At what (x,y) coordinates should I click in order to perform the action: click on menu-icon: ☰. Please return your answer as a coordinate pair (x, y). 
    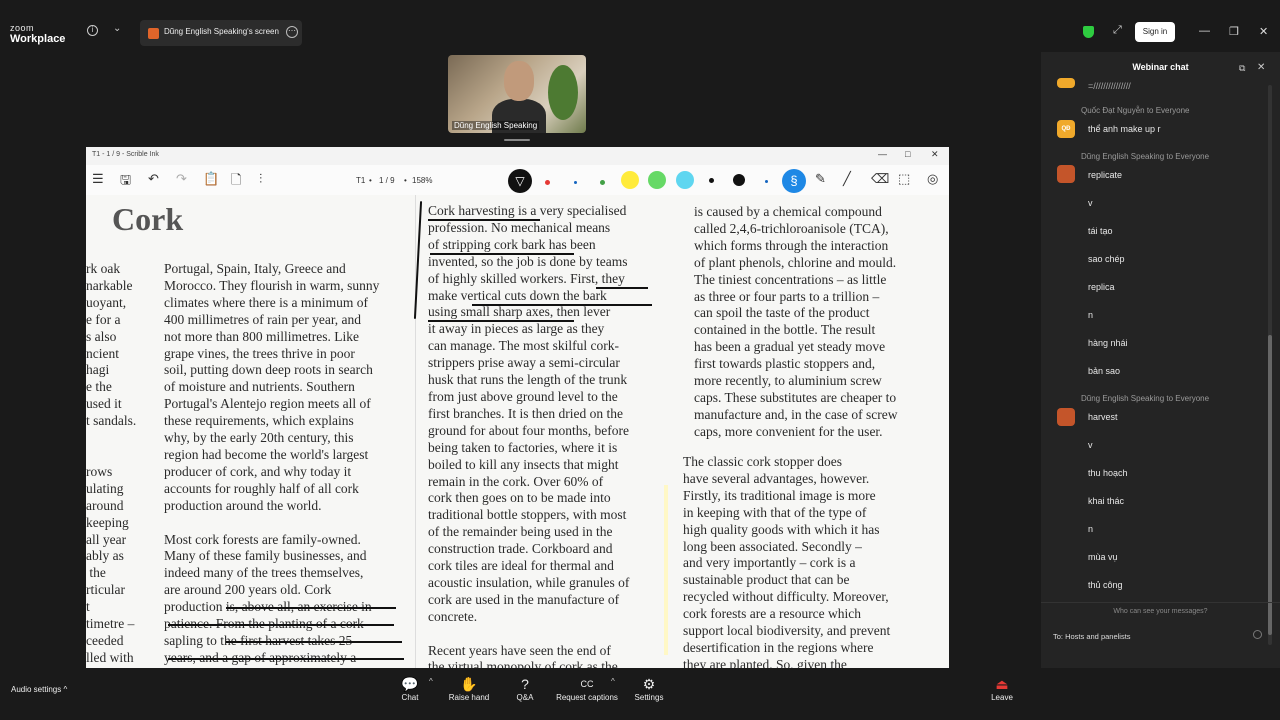
    Looking at the image, I should click on (98, 179).